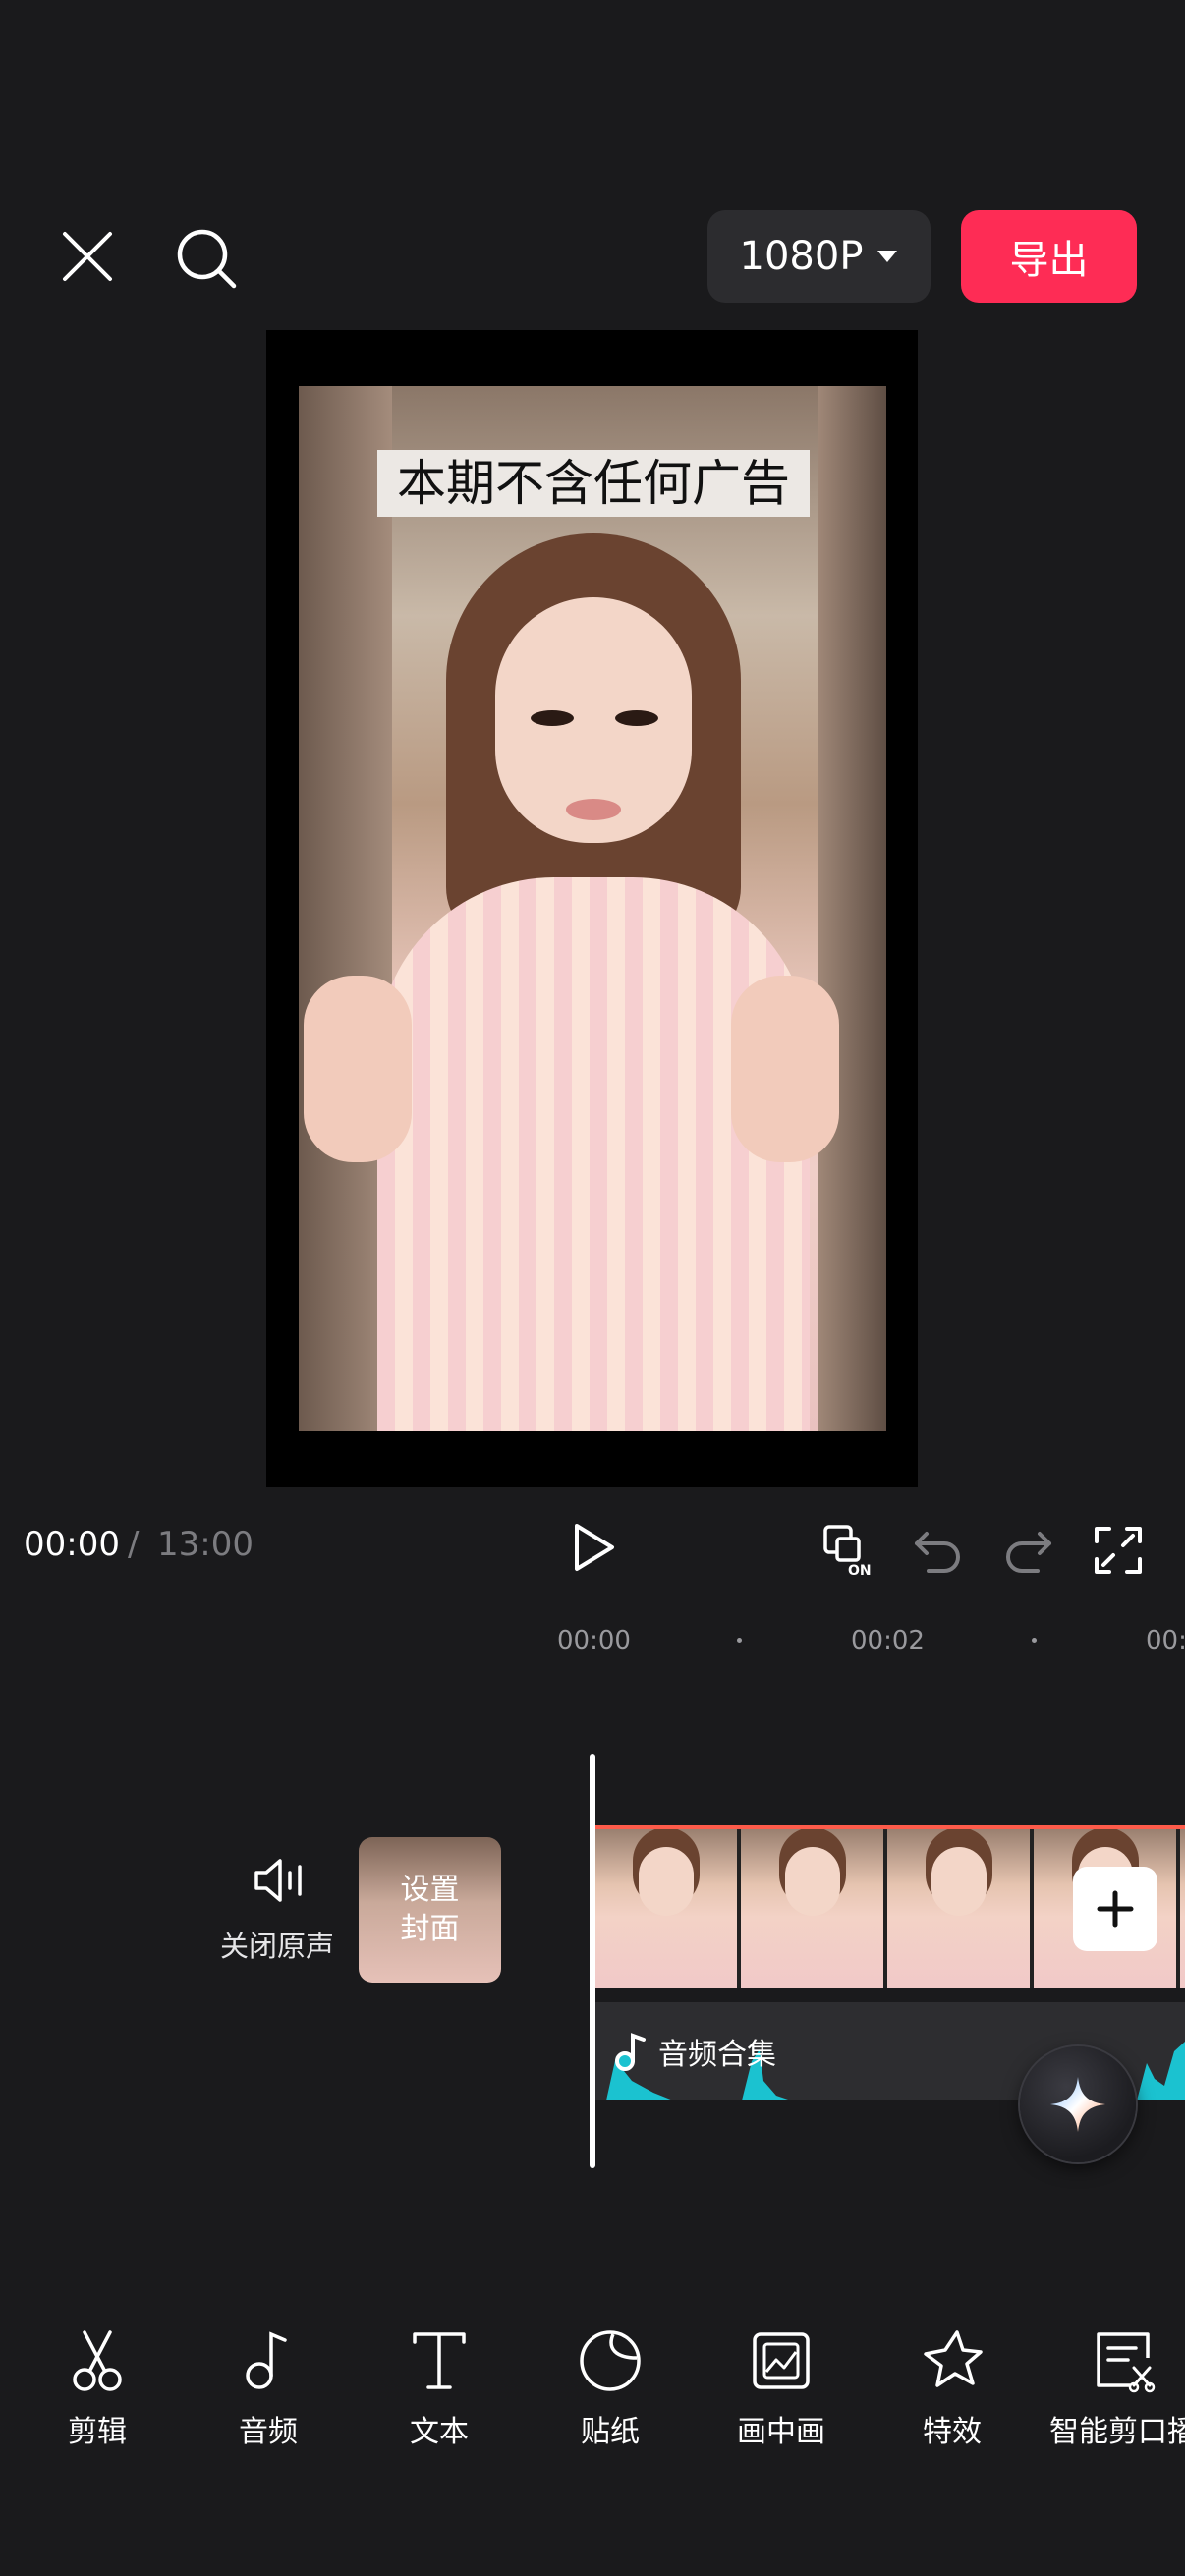 This screenshot has height=2576, width=1185. Describe the element at coordinates (781, 2432) in the screenshot. I see `tool-label: 画中画` at that location.